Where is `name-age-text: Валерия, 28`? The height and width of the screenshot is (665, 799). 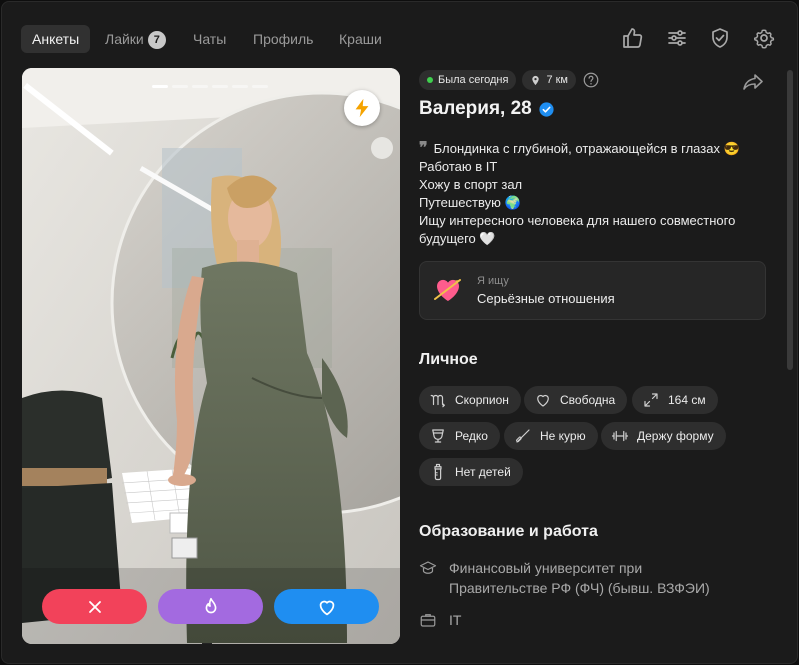 name-age-text: Валерия, 28 is located at coordinates (475, 108).